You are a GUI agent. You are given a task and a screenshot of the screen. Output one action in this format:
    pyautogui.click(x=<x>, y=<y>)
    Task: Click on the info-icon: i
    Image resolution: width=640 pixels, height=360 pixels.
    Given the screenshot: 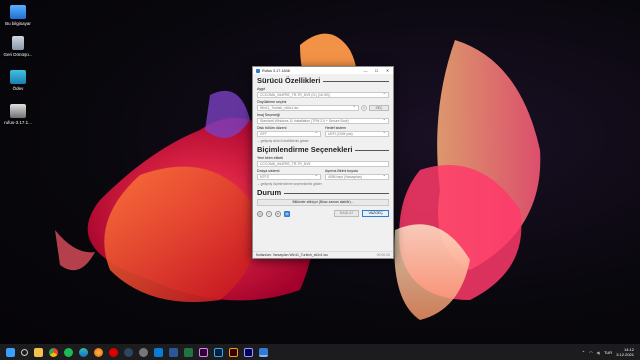 What is the action you would take?
    pyautogui.click(x=269, y=213)
    